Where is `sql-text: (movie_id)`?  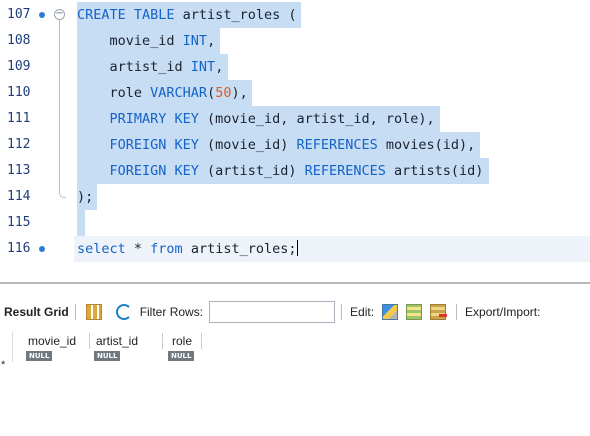 sql-text: (movie_id) is located at coordinates (247, 145).